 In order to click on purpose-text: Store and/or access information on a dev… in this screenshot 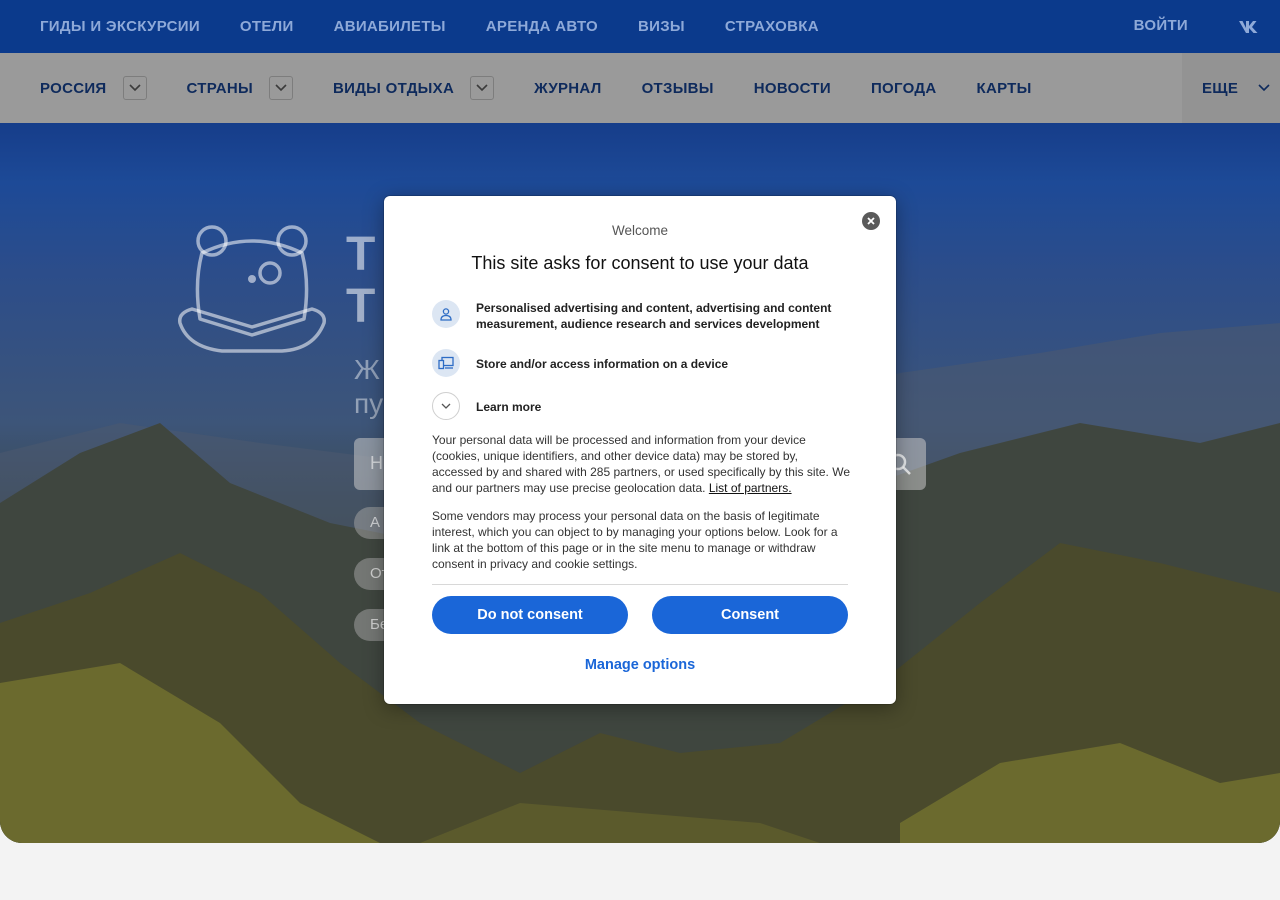, I will do `click(602, 364)`.